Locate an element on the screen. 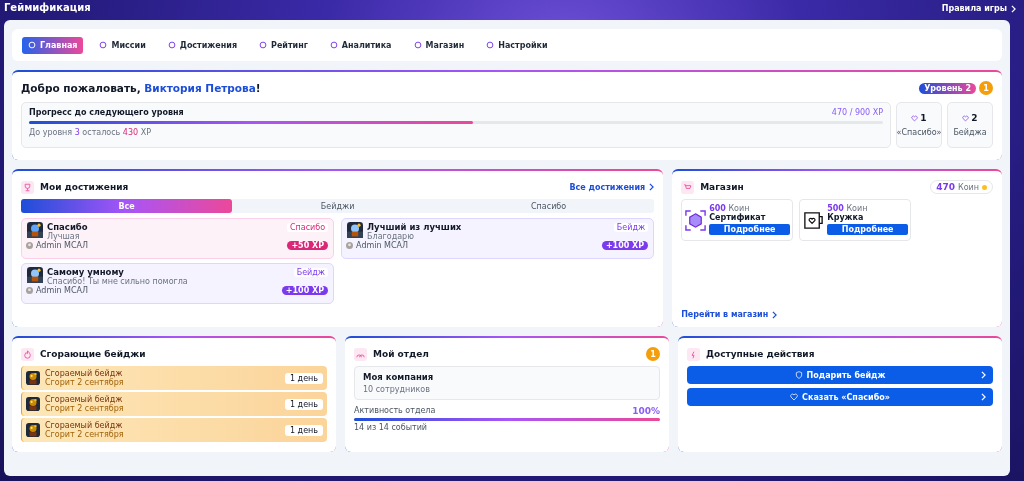  rules-link: Правила игры is located at coordinates (978, 8).